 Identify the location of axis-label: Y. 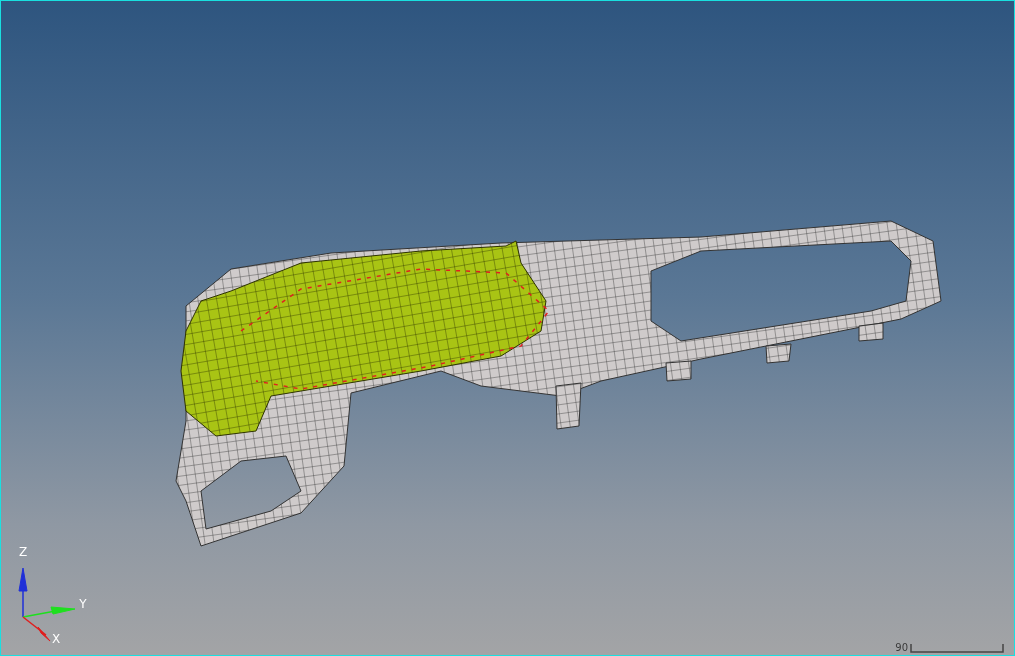
(83, 604).